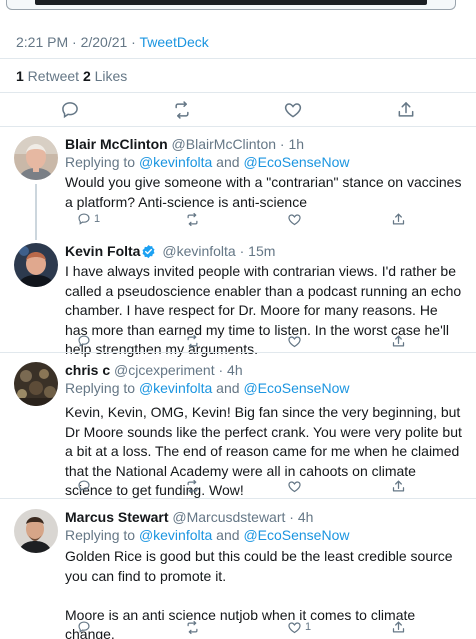 The width and height of the screenshot is (476, 639). Describe the element at coordinates (116, 517) in the screenshot. I see `display-name: Marcus Stewart` at that location.